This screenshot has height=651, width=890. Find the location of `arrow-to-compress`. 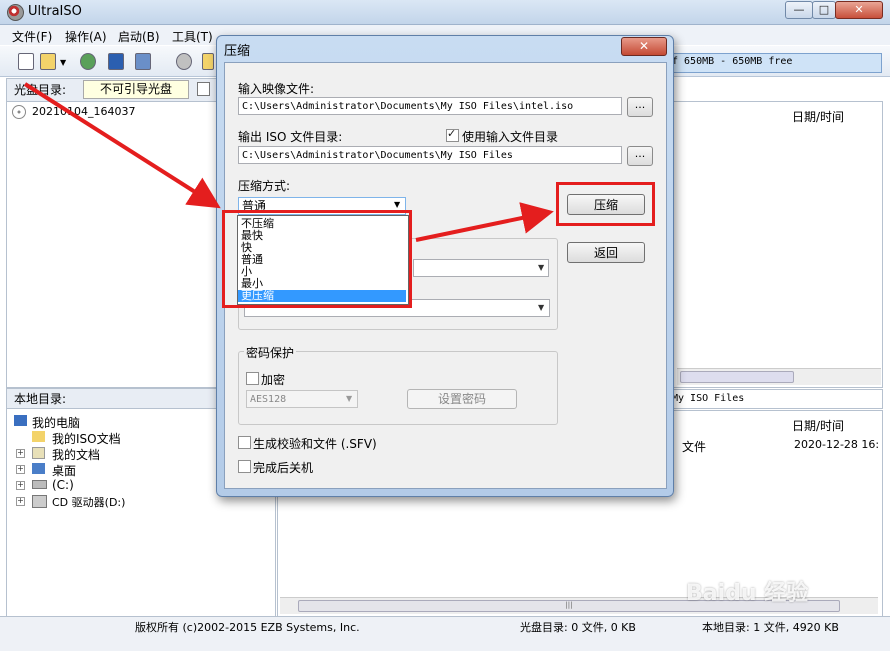

arrow-to-compress is located at coordinates (484, 222).